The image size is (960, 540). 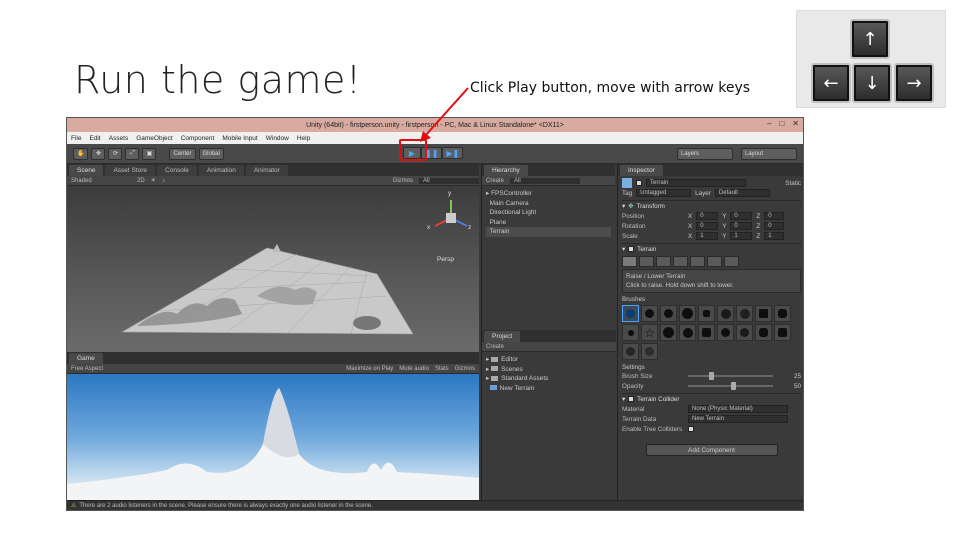 What do you see at coordinates (153, 180) in the screenshot?
I see `light-toggle-icon: ☀` at bounding box center [153, 180].